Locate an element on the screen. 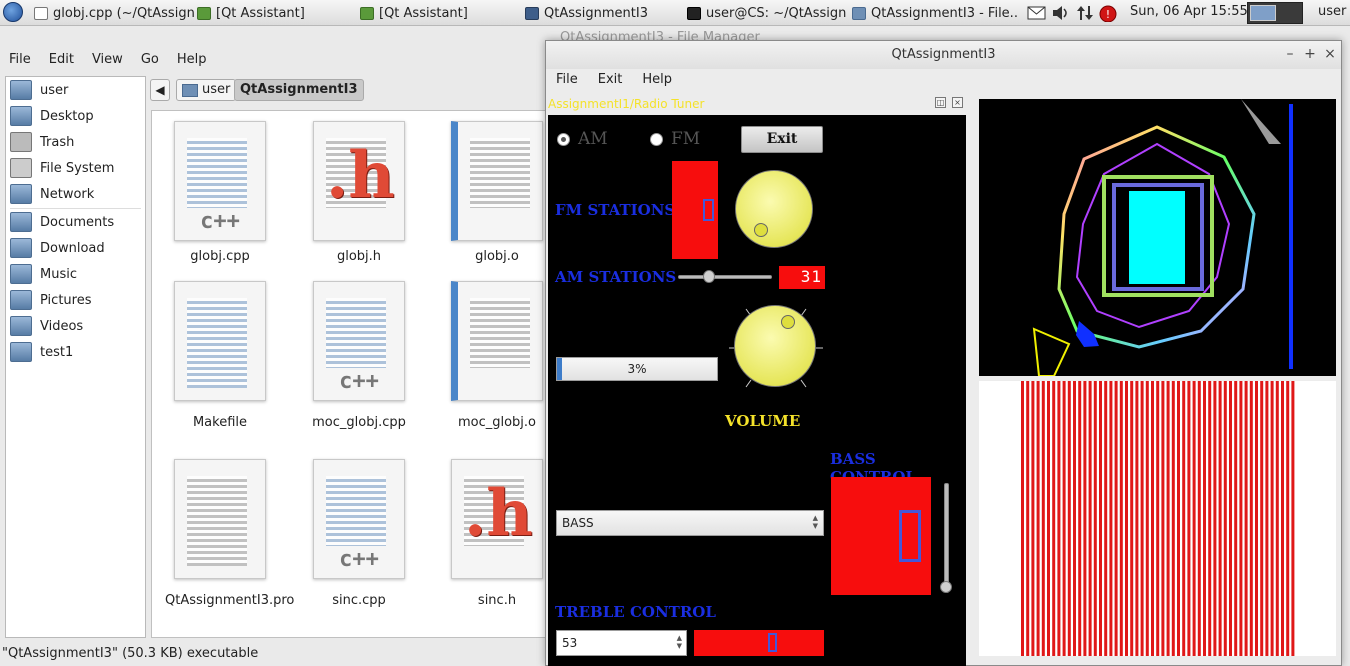 Image resolution: width=1350 pixels, height=666 pixels. fm-tuning-dial is located at coordinates (774, 209).